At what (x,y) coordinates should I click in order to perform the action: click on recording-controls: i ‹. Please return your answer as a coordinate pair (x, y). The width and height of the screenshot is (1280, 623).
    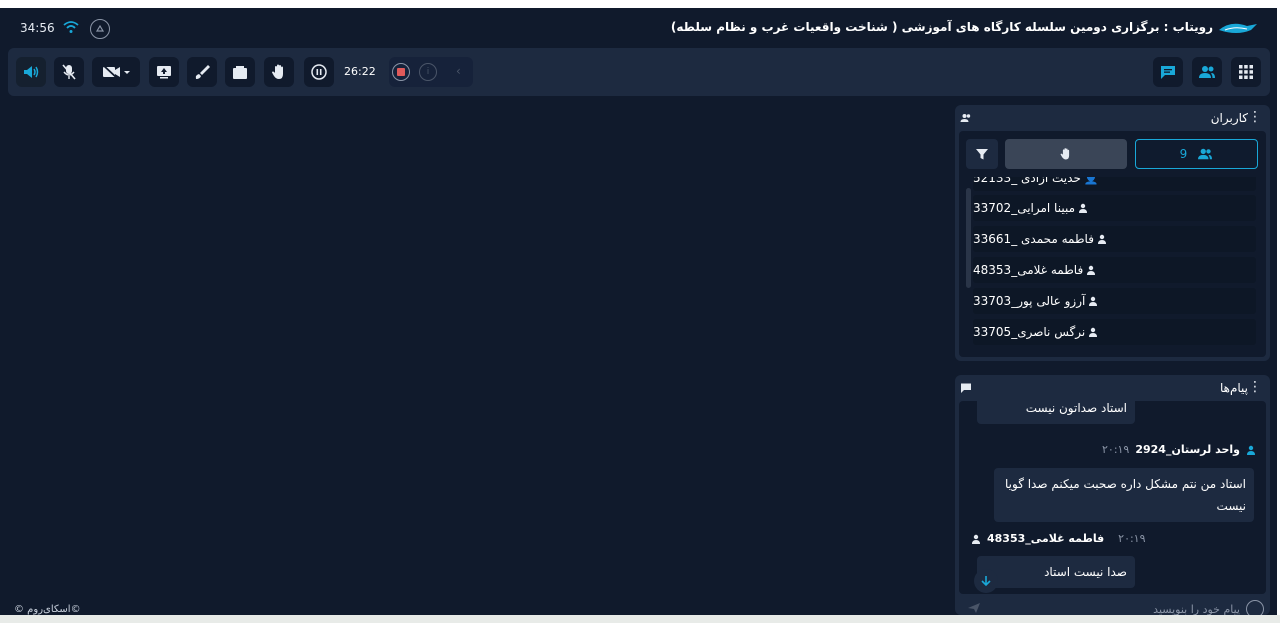
    Looking at the image, I should click on (431, 72).